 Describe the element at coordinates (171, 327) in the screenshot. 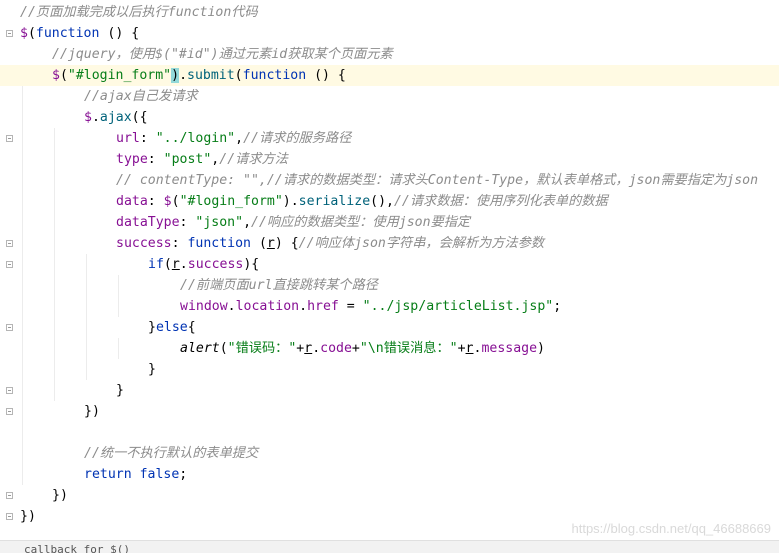

I see `code-token: else` at that location.